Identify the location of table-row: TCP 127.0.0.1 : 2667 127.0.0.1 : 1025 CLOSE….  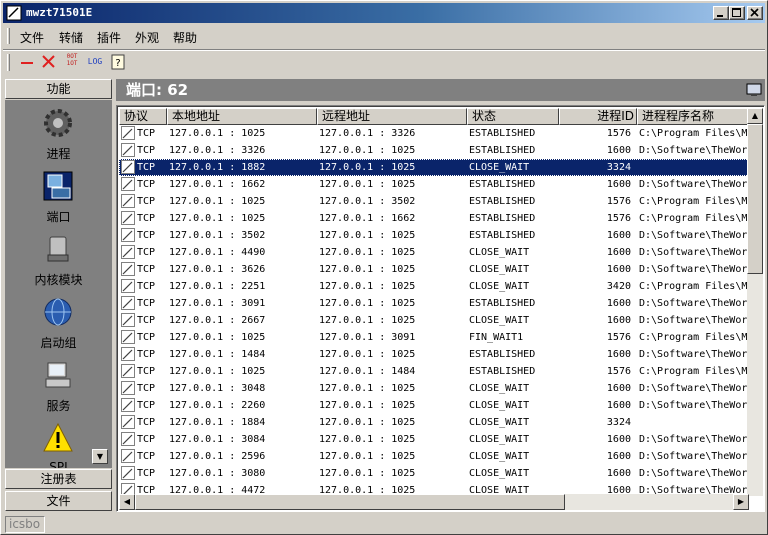
(434, 320).